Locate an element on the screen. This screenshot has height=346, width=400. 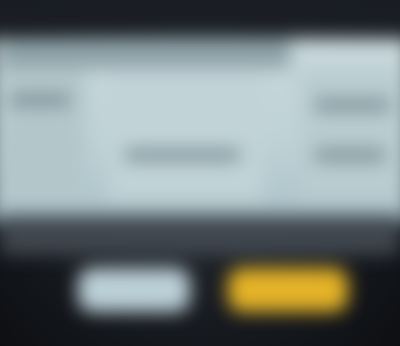
dialog-title is located at coordinates (200, 57).